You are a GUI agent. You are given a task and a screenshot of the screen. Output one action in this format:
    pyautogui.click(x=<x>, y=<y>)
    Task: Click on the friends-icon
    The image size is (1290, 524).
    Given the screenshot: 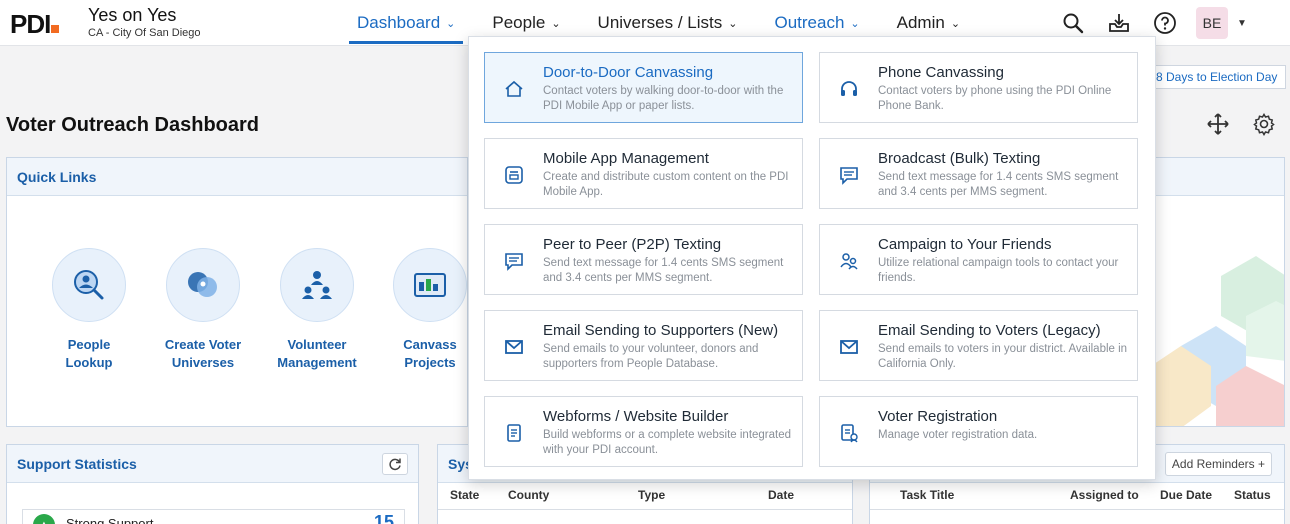 What is the action you would take?
    pyautogui.click(x=849, y=261)
    